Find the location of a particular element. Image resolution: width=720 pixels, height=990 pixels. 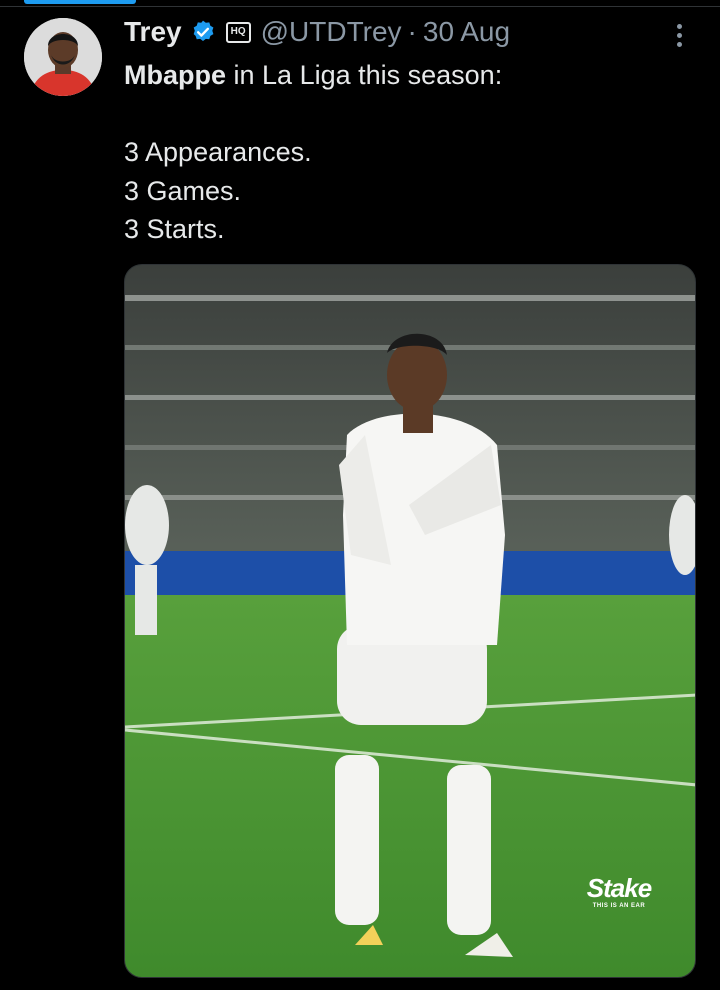

tweet-line-1: Mbappe in La Liga this season: is located at coordinates (409, 75).